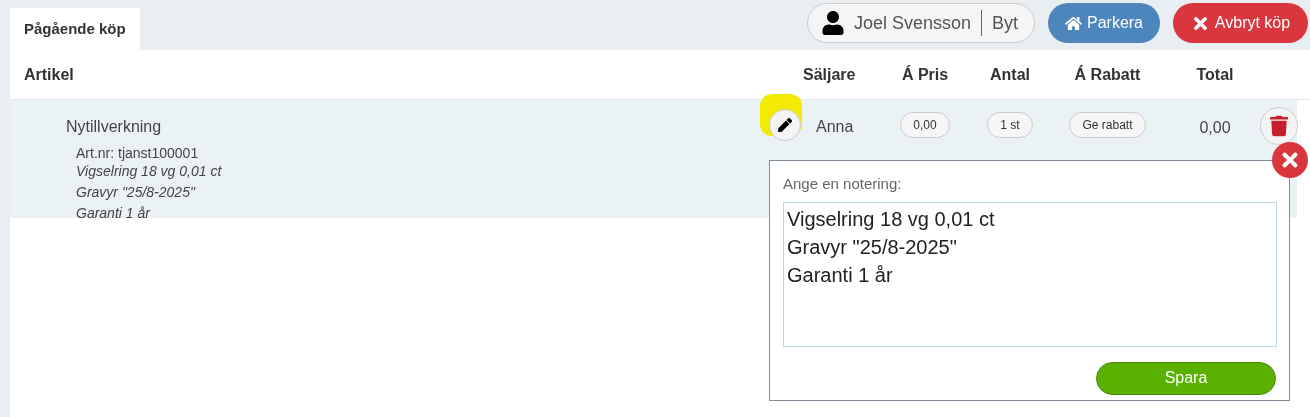  Describe the element at coordinates (835, 127) in the screenshot. I see `seller-name: Anna` at that location.